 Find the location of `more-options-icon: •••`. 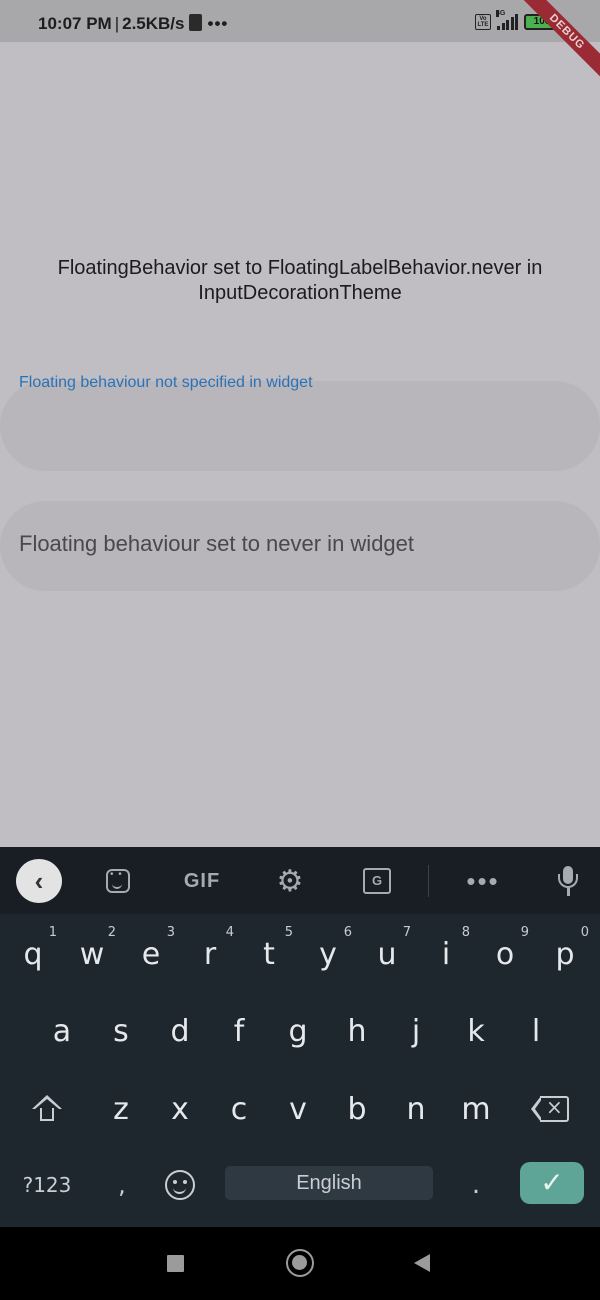

more-options-icon: ••• is located at coordinates (483, 881).